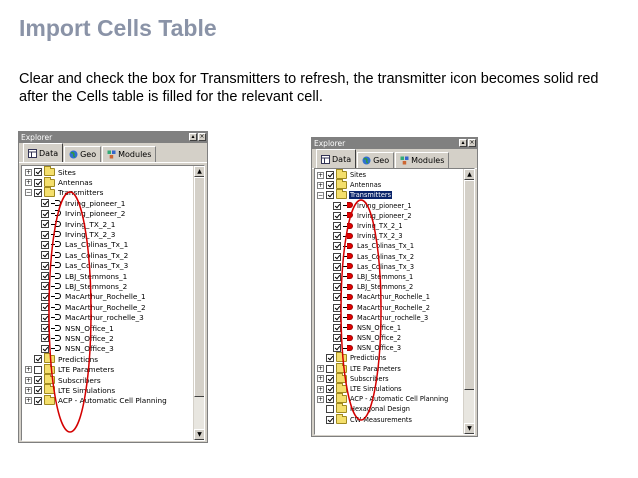 Image resolution: width=638 pixels, height=478 pixels. What do you see at coordinates (96, 214) in the screenshot?
I see `tree-transmitter-row: Irving_pioneer_2` at bounding box center [96, 214].